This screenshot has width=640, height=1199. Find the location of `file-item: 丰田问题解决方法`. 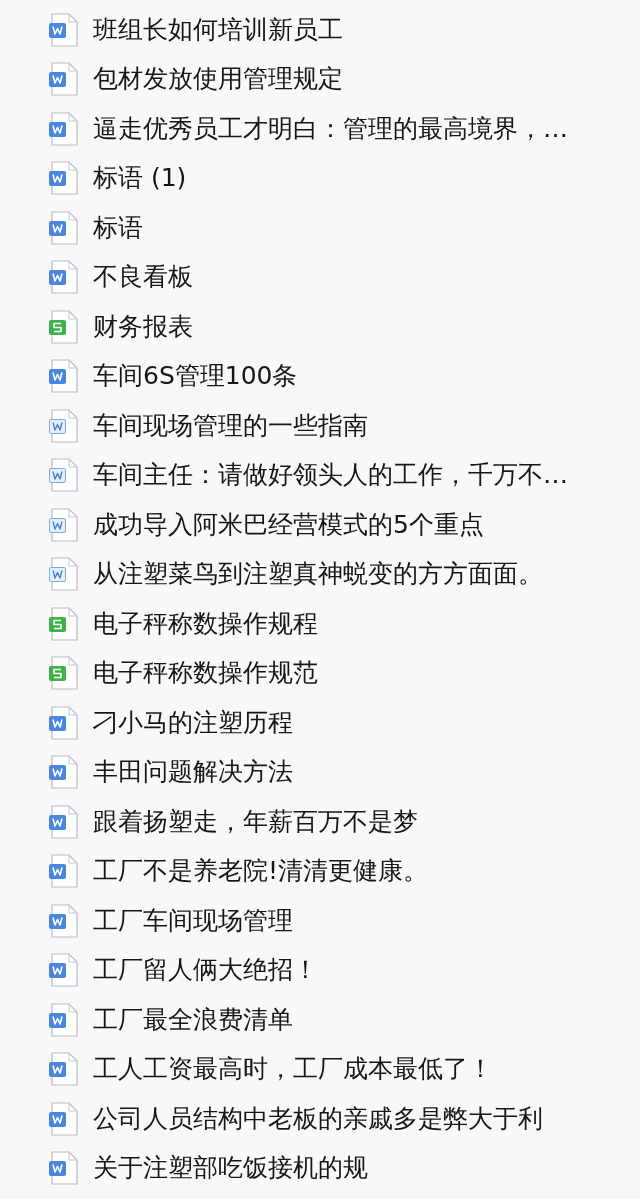

file-item: 丰田问题解决方法 is located at coordinates (170, 772).